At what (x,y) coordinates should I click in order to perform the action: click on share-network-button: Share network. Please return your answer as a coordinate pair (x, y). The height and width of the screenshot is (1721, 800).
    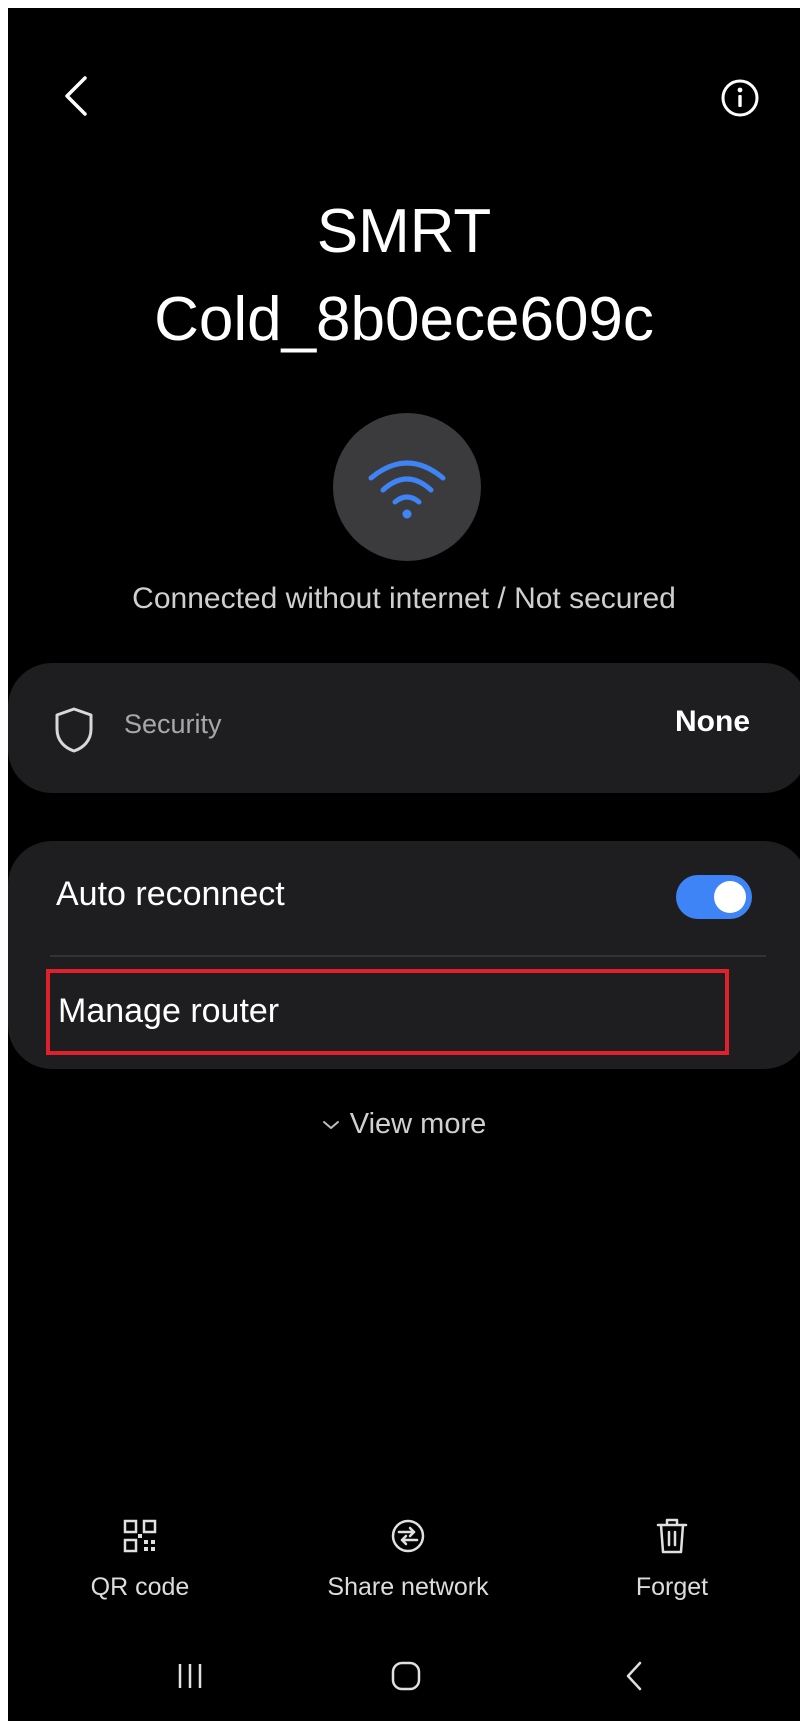
    Looking at the image, I should click on (408, 1563).